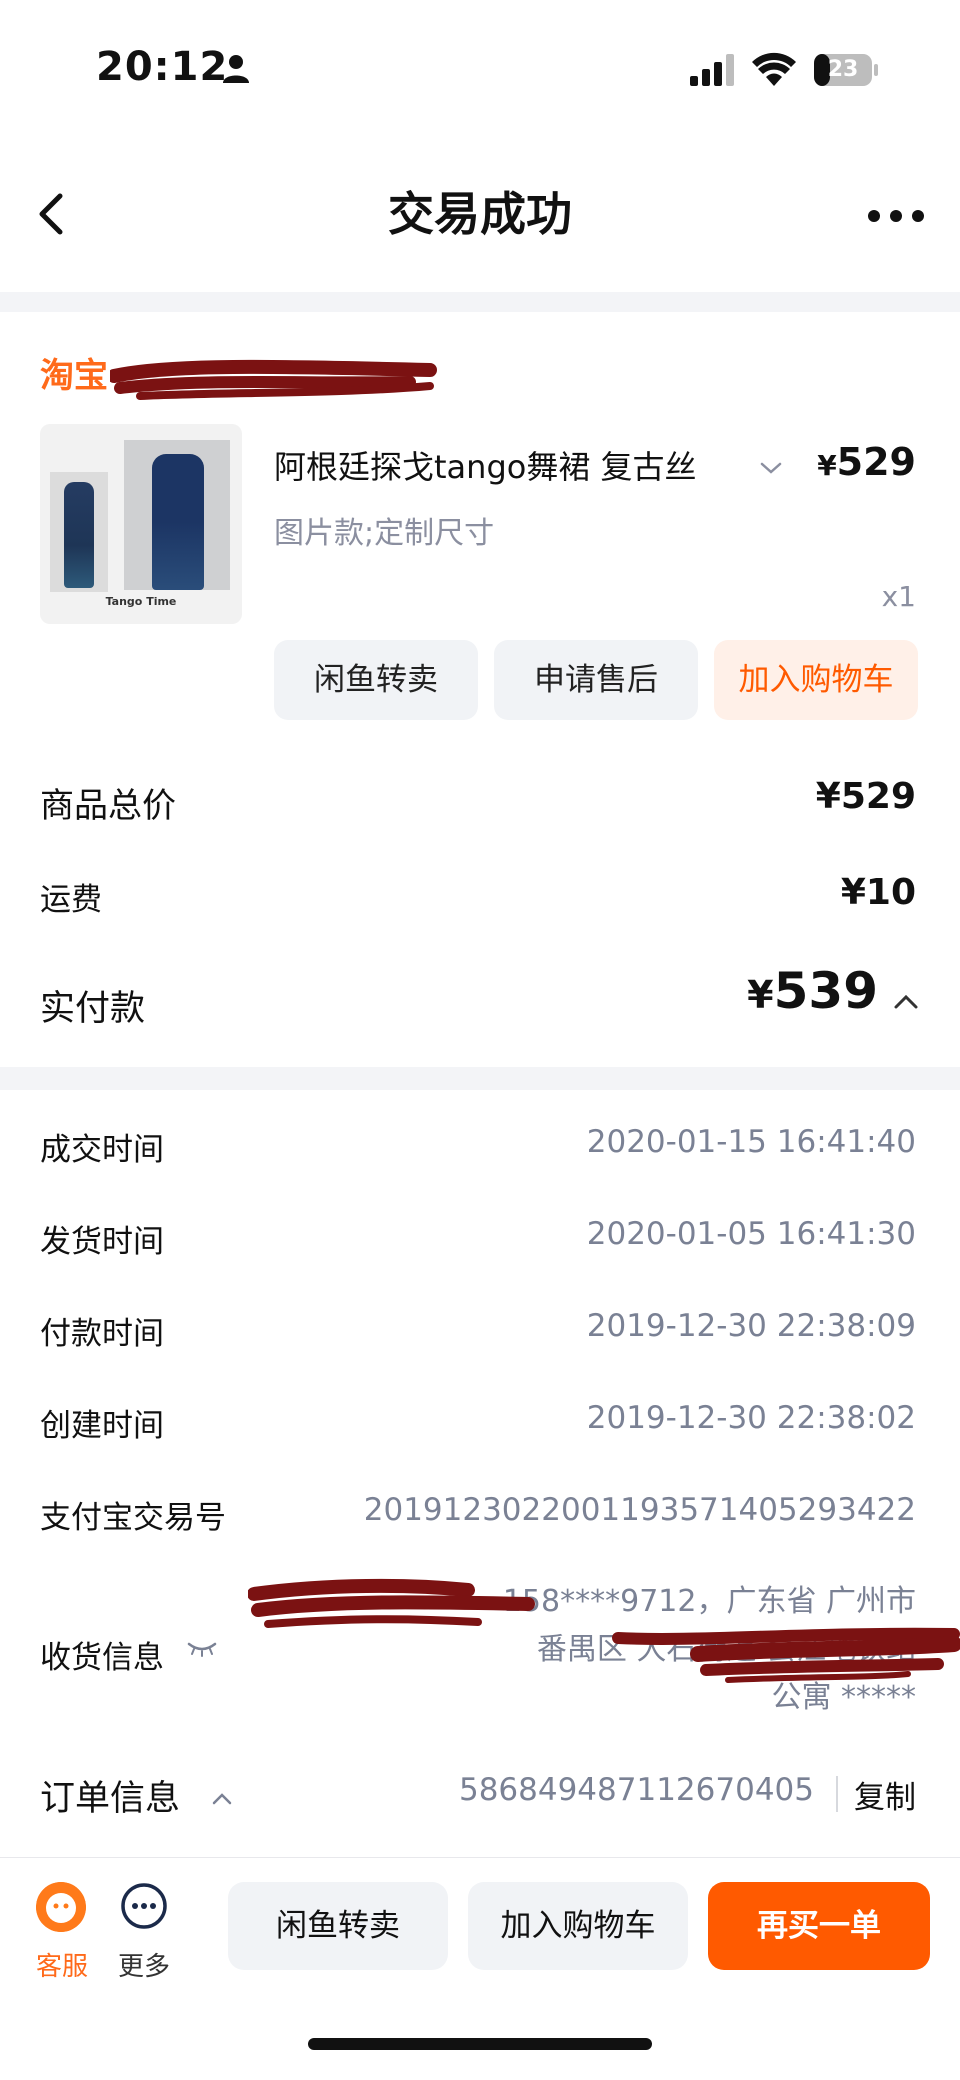  I want to click on copy-button: 复制, so click(885, 1794).